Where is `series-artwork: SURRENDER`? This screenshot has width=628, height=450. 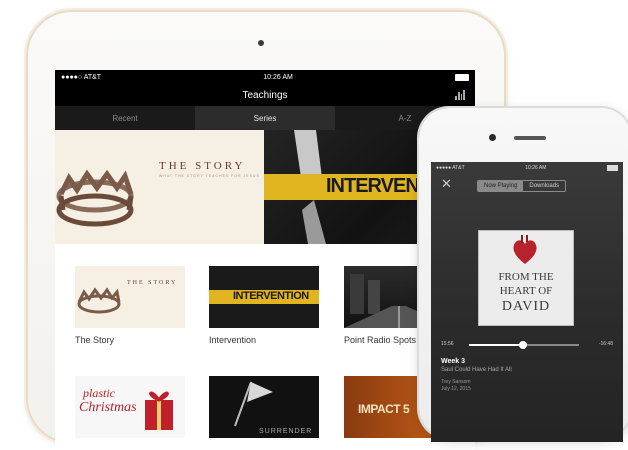
series-artwork: SURRENDER is located at coordinates (264, 407).